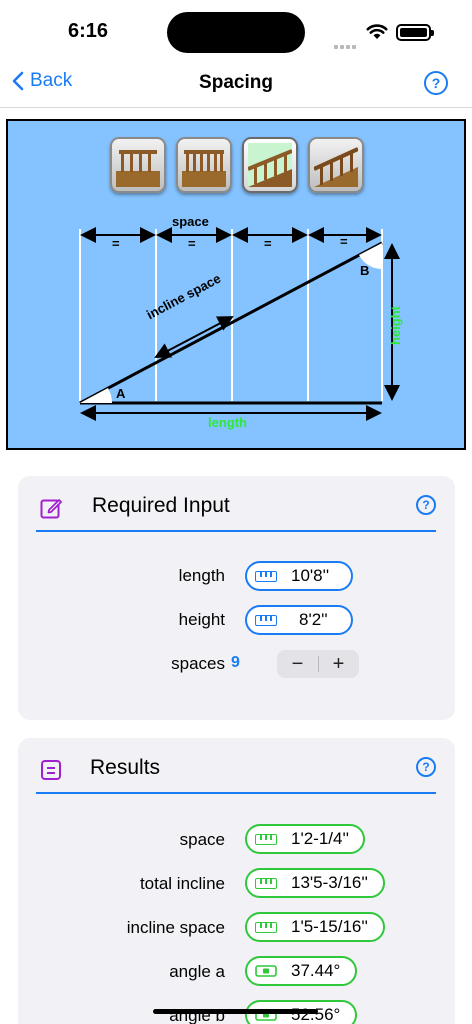 This screenshot has height=1024, width=472. I want to click on result-incline-space-value: 1'5-15/16'', so click(329, 926).